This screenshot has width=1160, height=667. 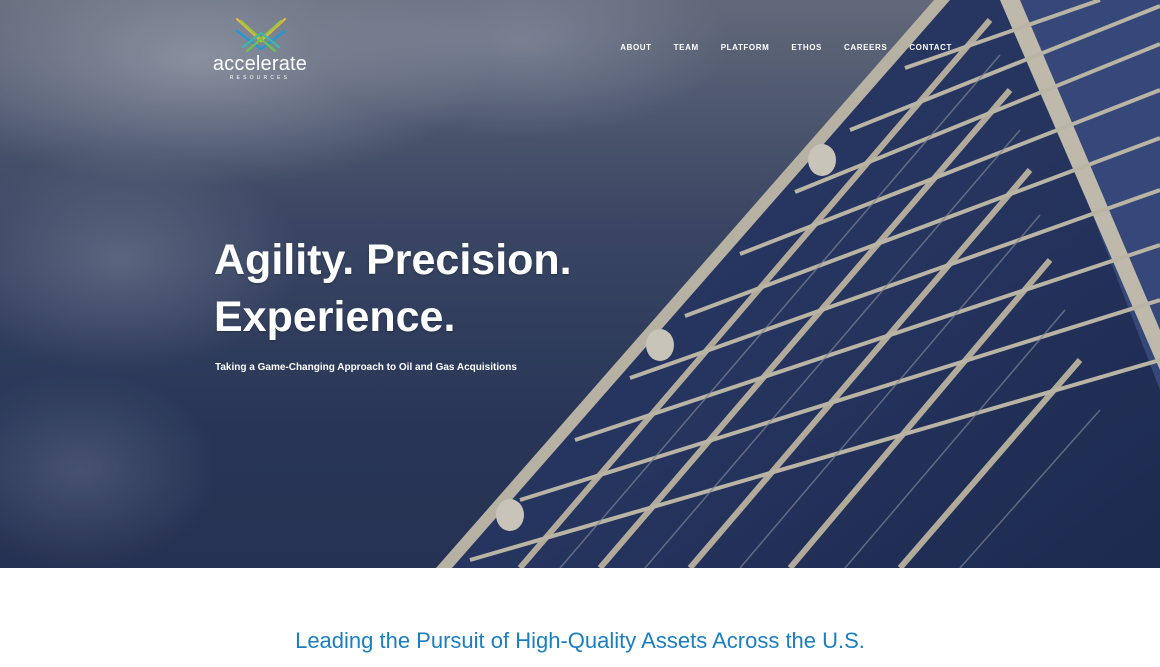 I want to click on headline-line-2: Experience., so click(x=335, y=317).